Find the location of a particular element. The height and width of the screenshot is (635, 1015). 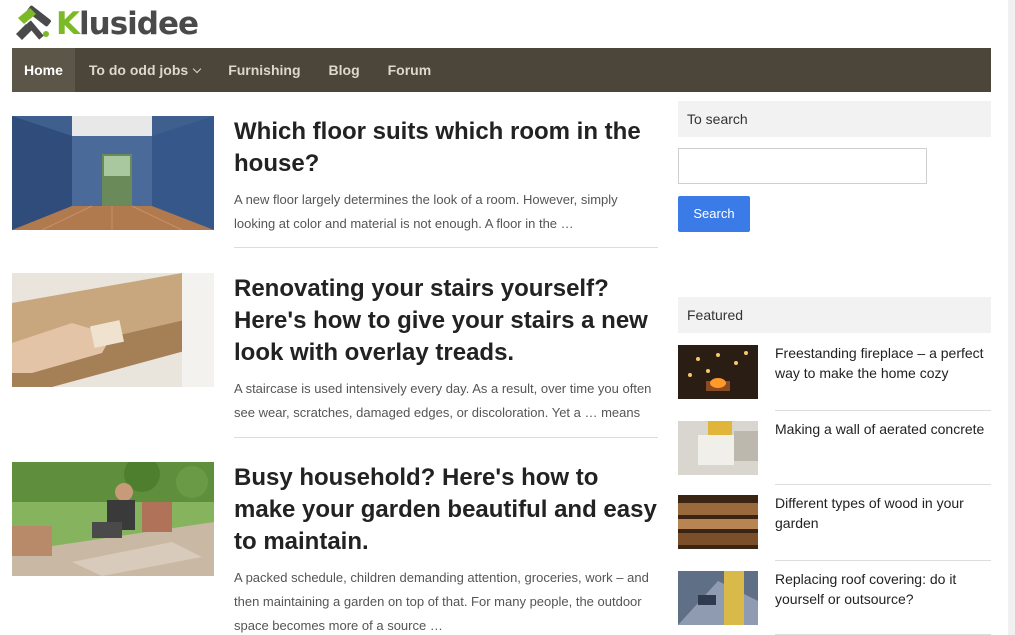

nav-item-forum: Forum is located at coordinates (410, 70).